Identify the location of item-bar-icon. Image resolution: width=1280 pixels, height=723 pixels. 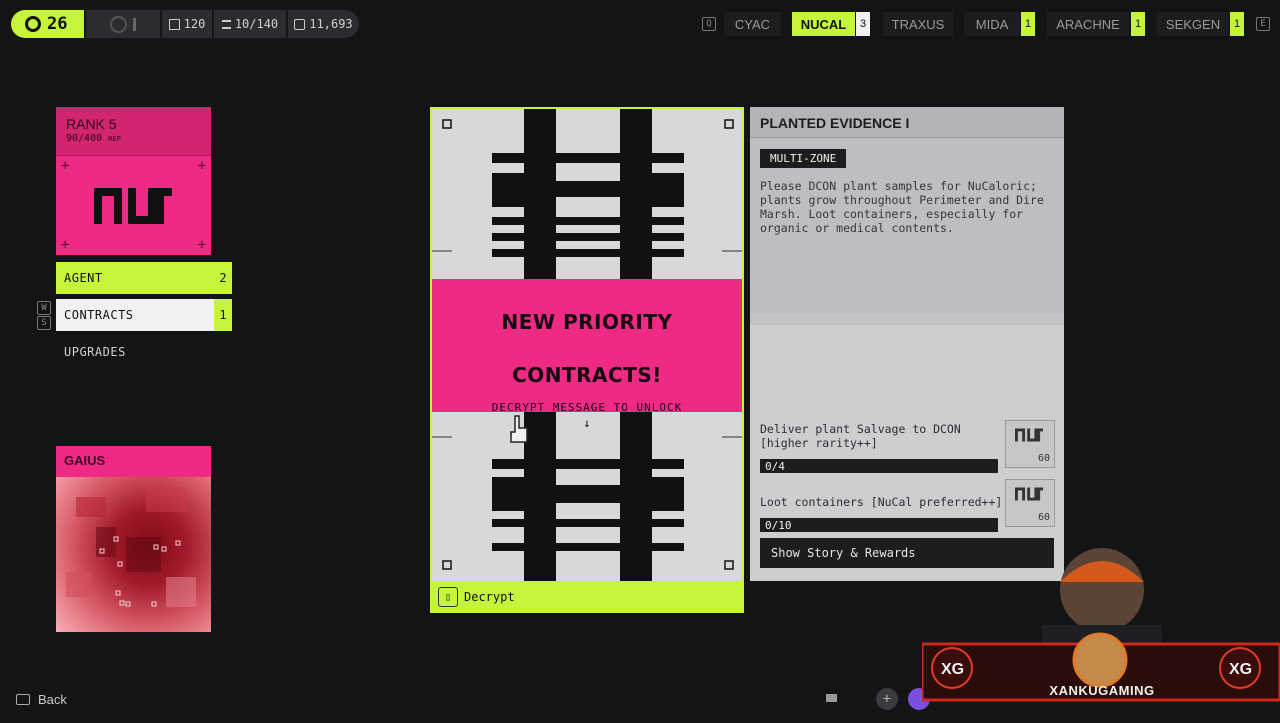
(134, 24).